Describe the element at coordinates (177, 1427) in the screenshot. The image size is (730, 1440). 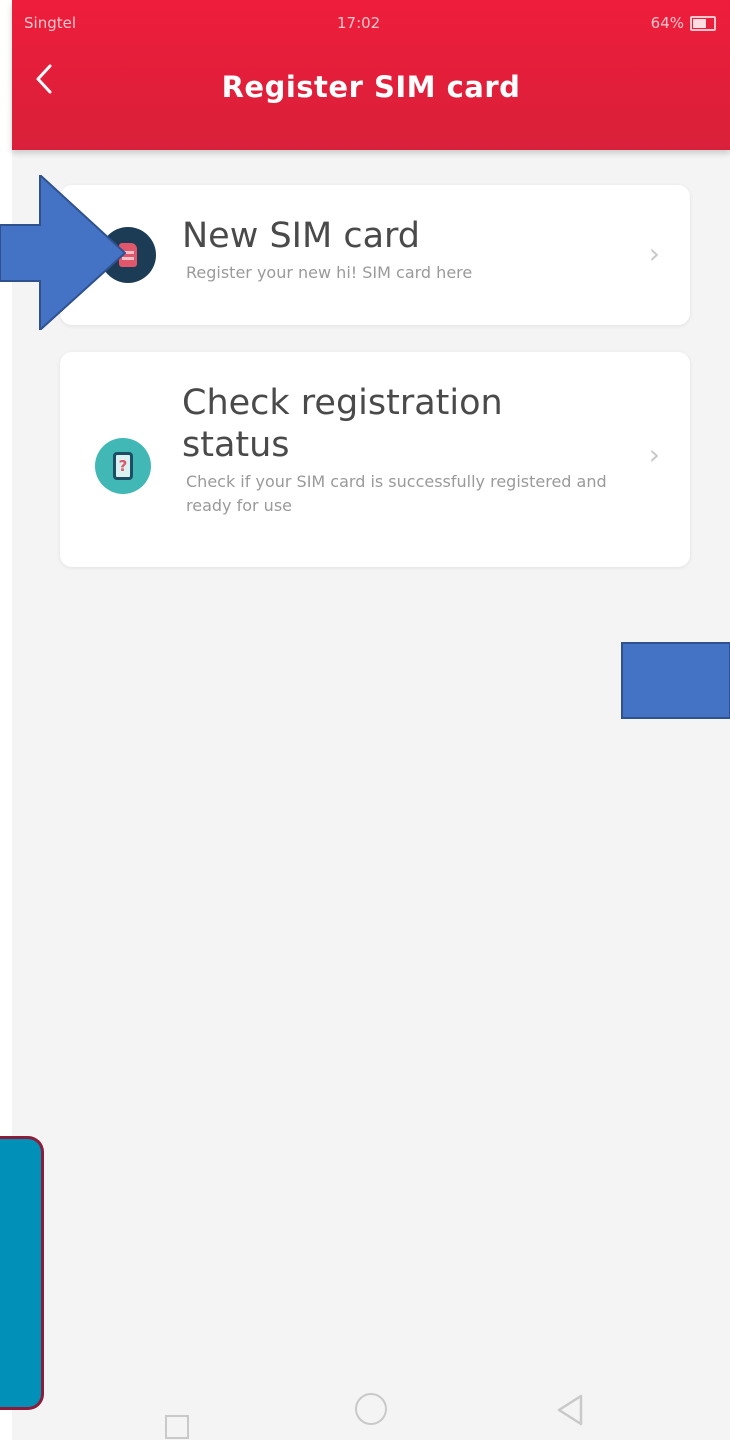
I see `recent-apps-button` at that location.